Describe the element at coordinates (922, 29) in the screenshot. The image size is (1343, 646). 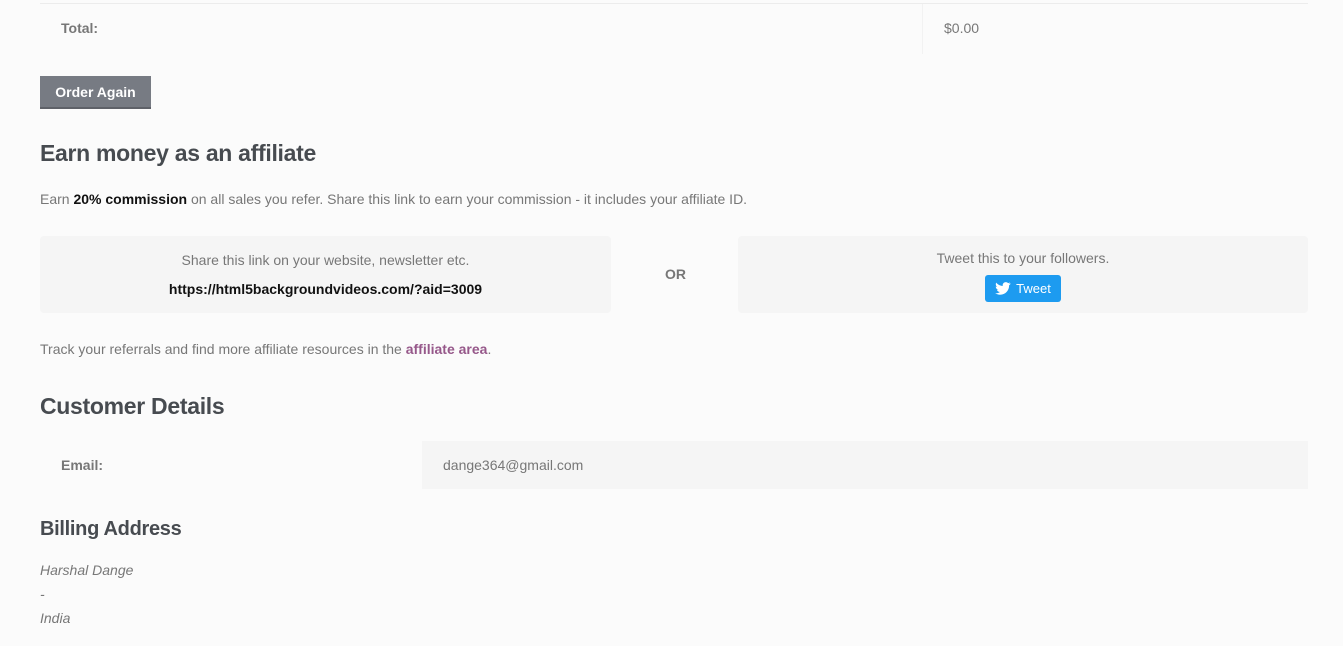
I see `total-divider` at that location.